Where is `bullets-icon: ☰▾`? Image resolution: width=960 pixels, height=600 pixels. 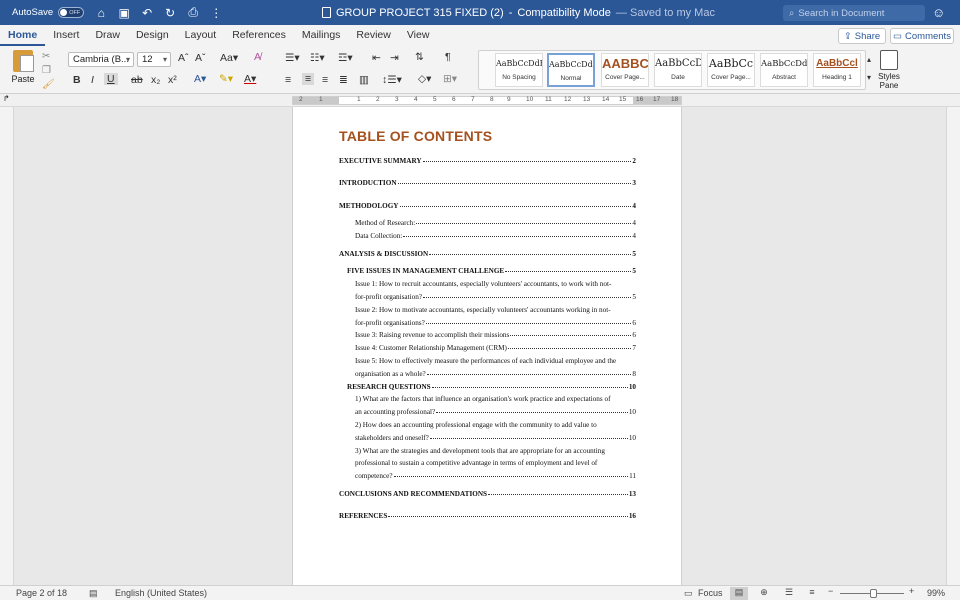
bullets-icon: ☰▾ is located at coordinates (292, 58).